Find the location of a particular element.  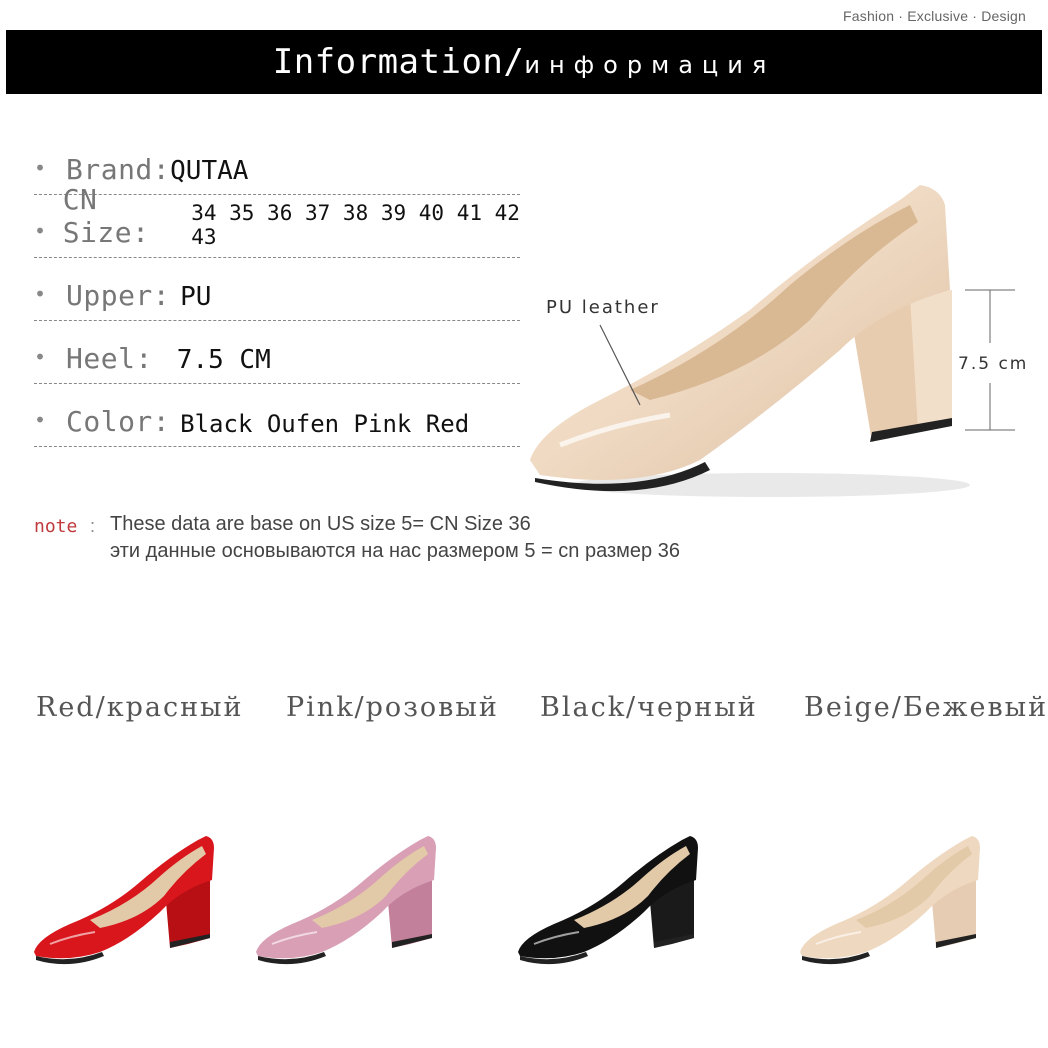

spec-value: Black Oufen Pink Red is located at coordinates (325, 424).